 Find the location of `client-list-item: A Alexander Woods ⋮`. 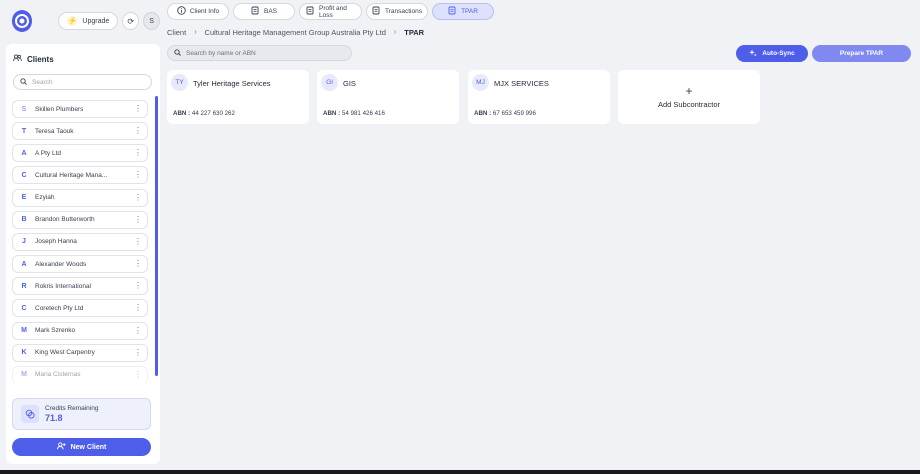

client-list-item: A Alexander Woods ⋮ is located at coordinates (80, 264).